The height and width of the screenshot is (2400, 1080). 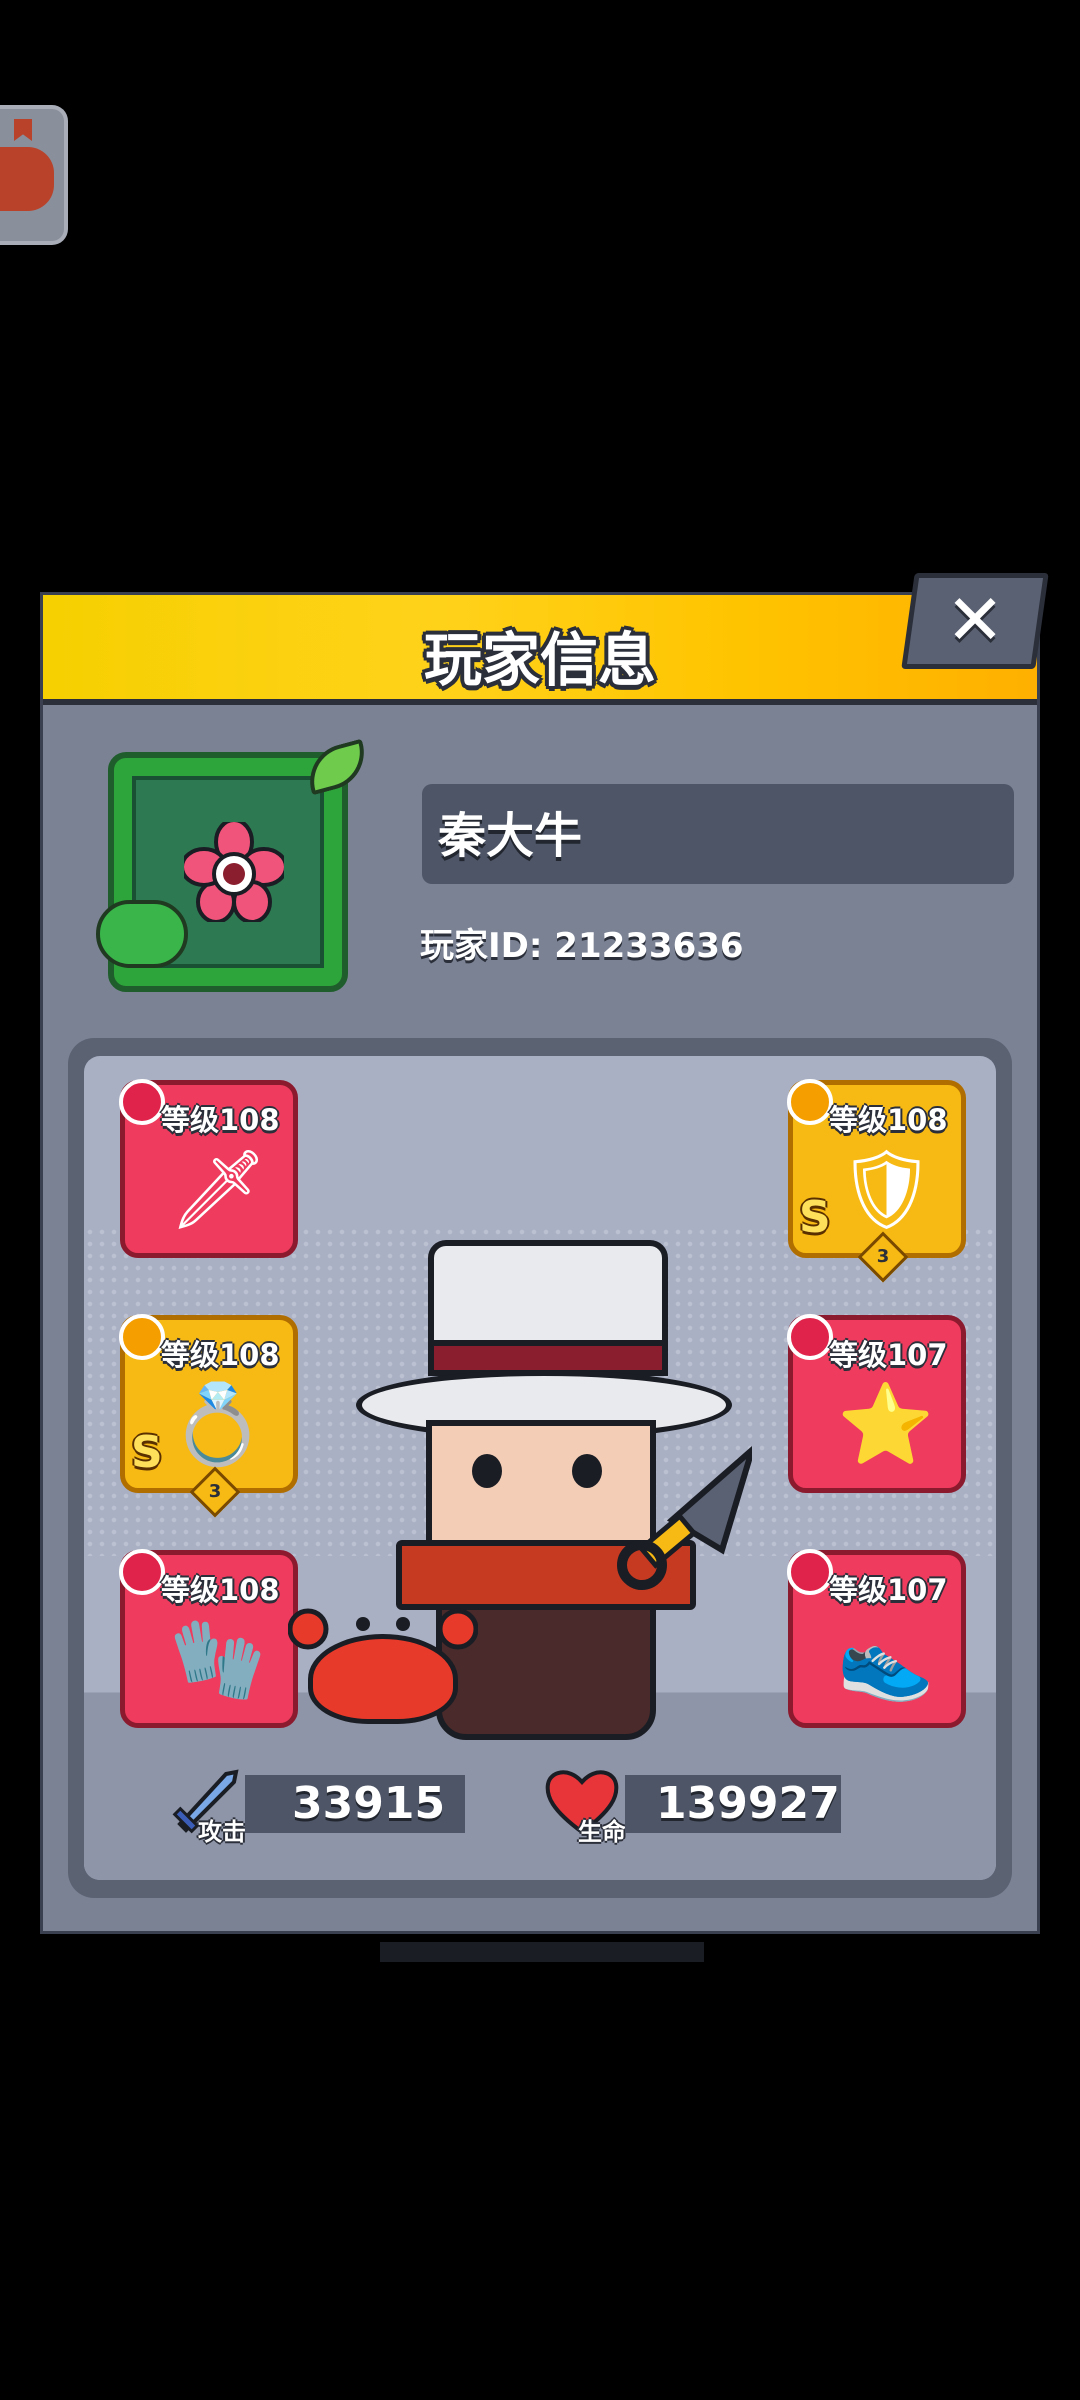 I want to click on equip-slot-armor: 等级108 🛡 S 3, so click(x=876, y=1181).